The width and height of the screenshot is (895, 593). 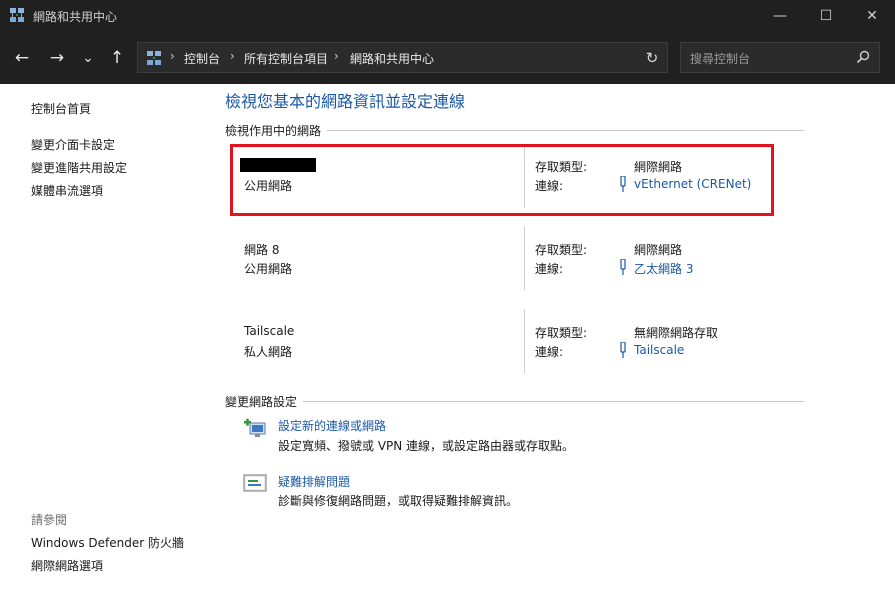 What do you see at coordinates (269, 331) in the screenshot?
I see `network-name: Tailscale` at bounding box center [269, 331].